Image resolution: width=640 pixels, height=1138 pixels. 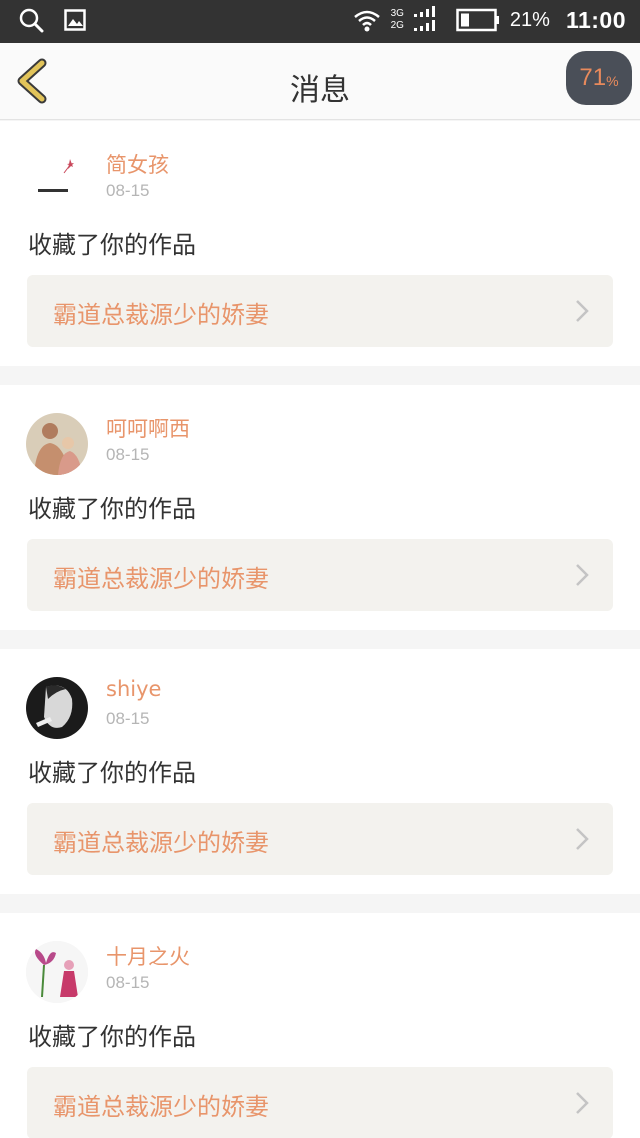 I want to click on battery-icon, so click(x=477, y=20).